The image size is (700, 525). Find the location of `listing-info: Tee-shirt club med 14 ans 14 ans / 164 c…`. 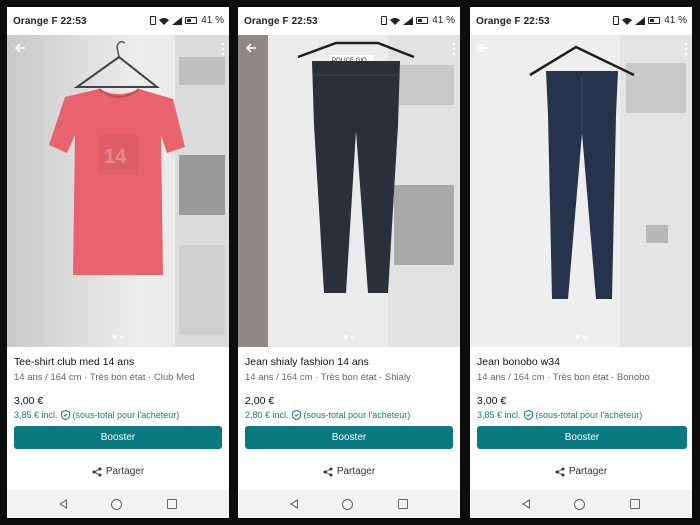

listing-info: Tee-shirt club med 14 ans 14 ans / 164 c… is located at coordinates (118, 383).